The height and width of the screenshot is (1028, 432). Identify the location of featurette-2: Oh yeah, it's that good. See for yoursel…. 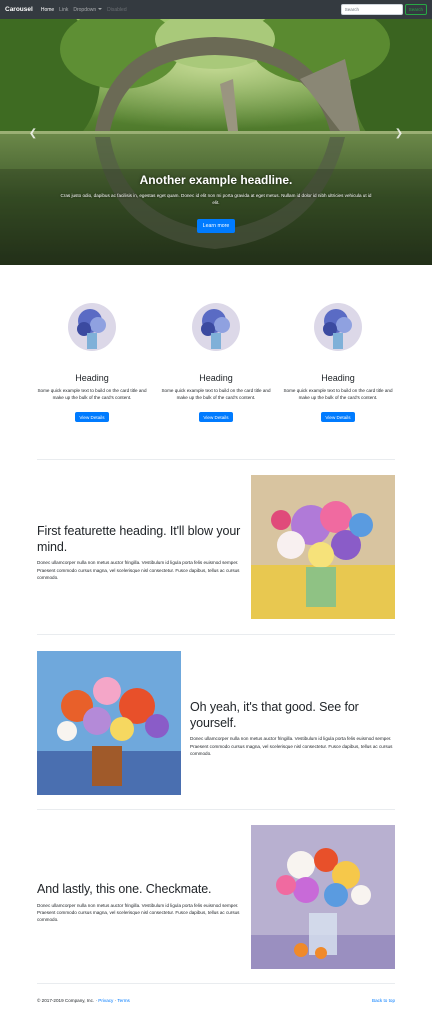
(292, 728).